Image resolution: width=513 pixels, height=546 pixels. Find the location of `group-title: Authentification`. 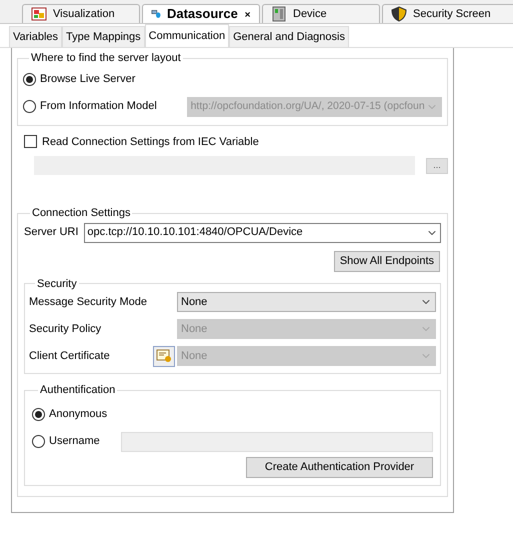

group-title: Authentification is located at coordinates (77, 390).